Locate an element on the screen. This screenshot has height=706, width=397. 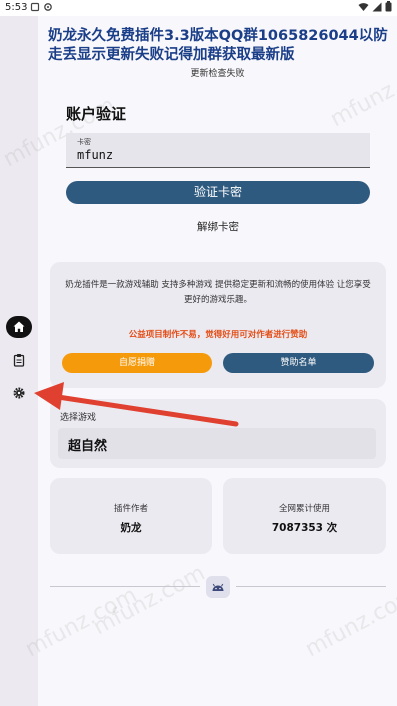
footer-divider-right is located at coordinates (311, 586).